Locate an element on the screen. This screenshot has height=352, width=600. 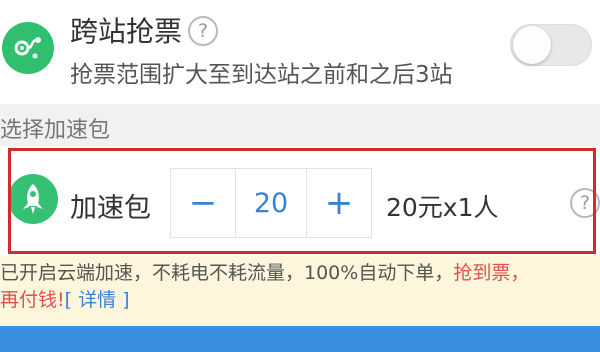
cross-station-help-icon: ? is located at coordinates (203, 31).